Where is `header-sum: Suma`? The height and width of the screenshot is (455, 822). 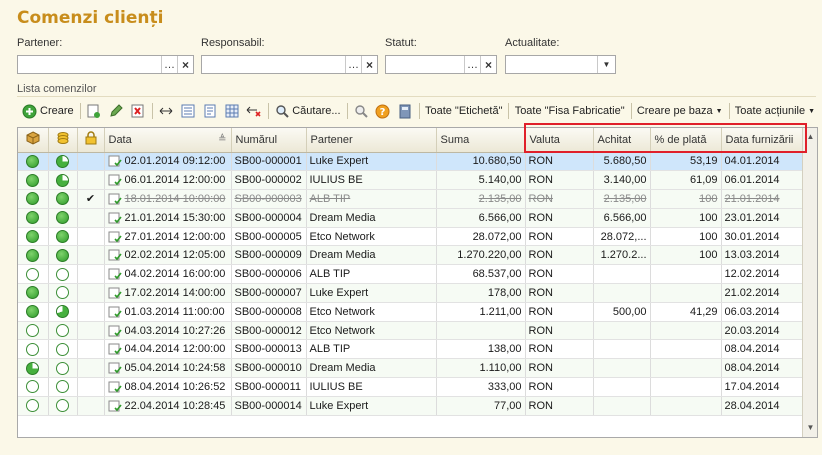
header-sum: Suma is located at coordinates (481, 140).